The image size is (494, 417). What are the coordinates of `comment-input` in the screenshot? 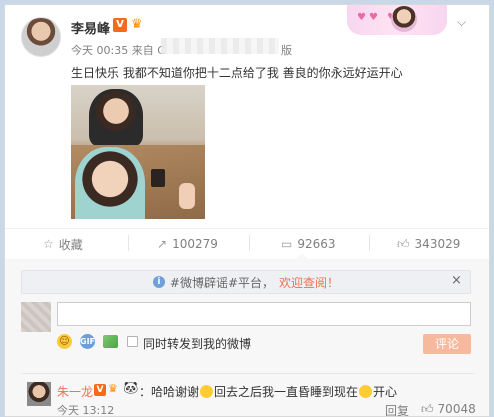 It's located at (264, 314).